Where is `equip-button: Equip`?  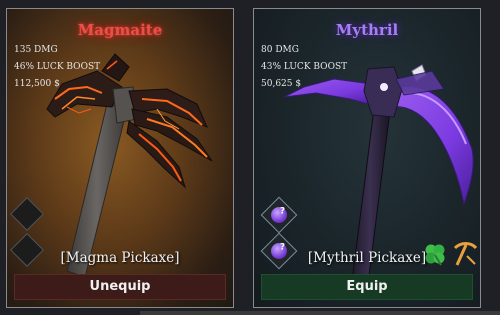
equip-button: Equip is located at coordinates (367, 287).